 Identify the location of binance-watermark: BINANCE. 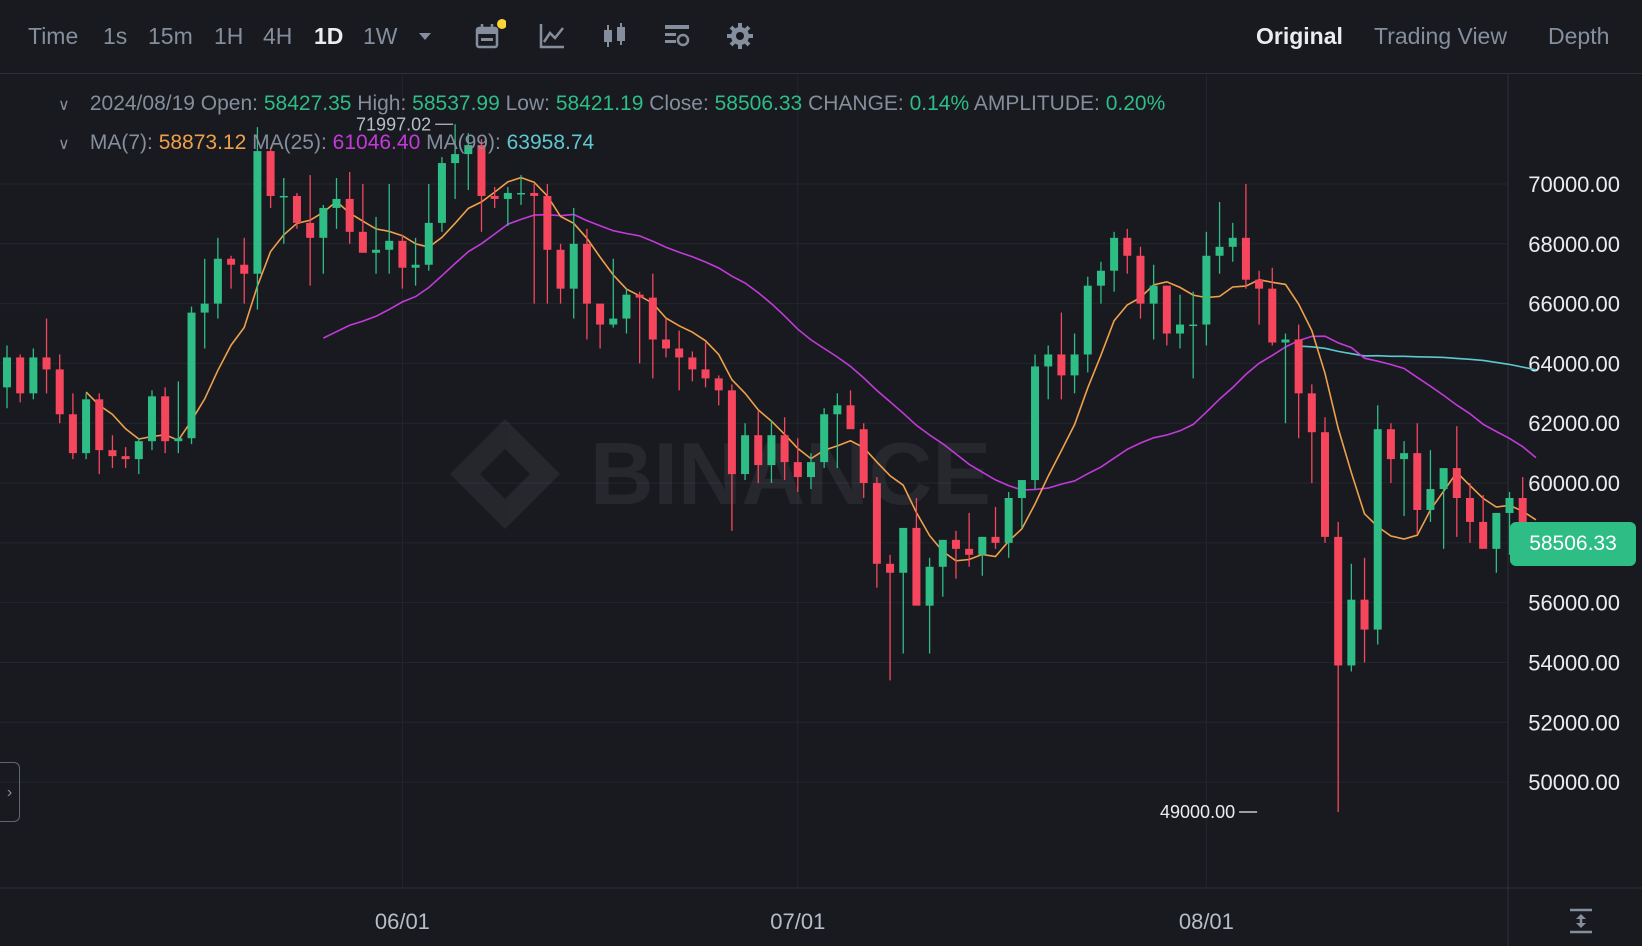
(720, 474).